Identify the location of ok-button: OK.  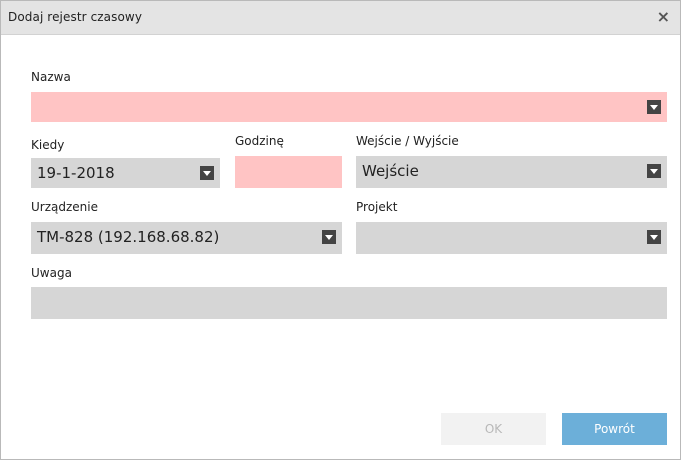
(493, 429).